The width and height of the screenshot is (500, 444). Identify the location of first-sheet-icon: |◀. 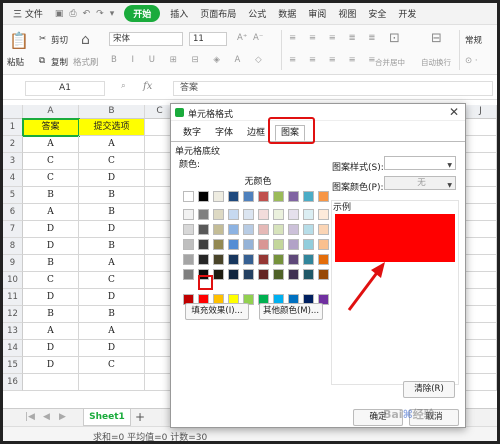
(30, 417).